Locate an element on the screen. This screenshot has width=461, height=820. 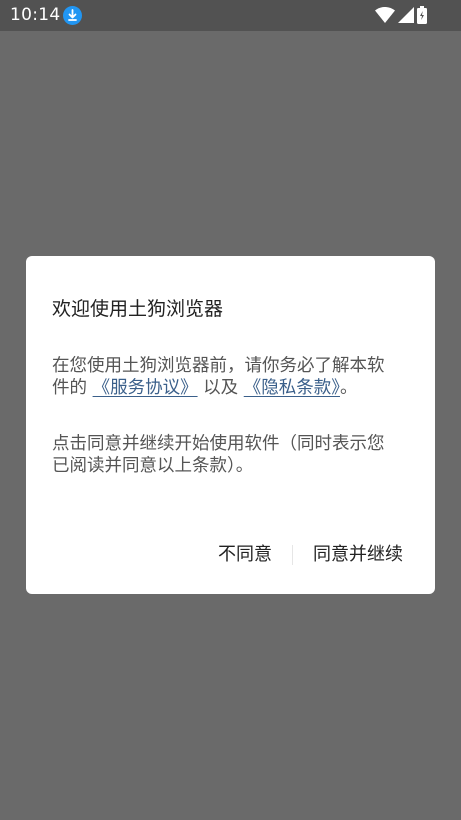
dialog-title: 欢迎使用土狗浏览器 is located at coordinates (138, 309).